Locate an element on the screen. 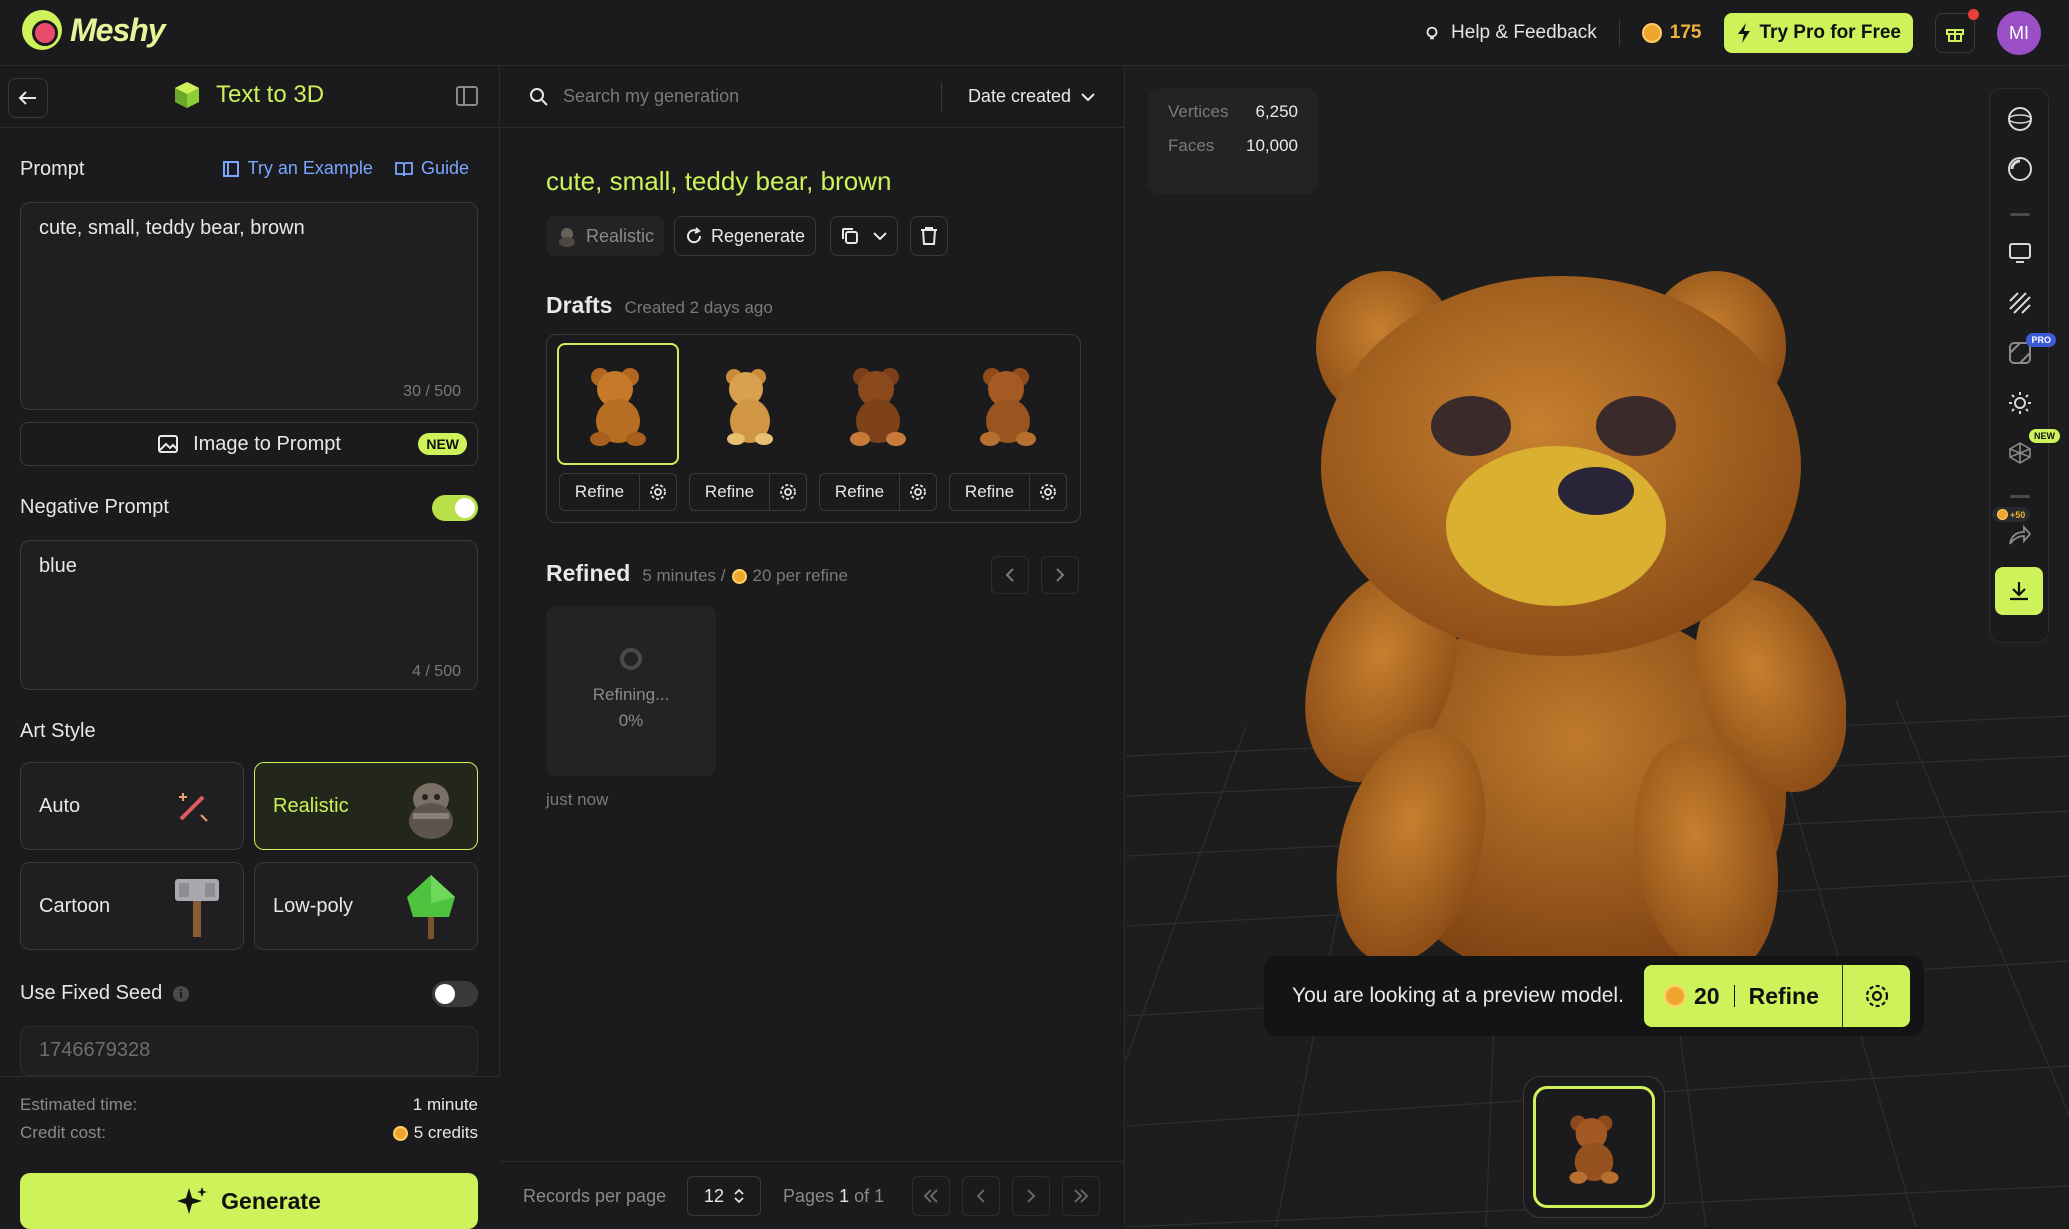  style-lowpoly: Low-poly is located at coordinates (366, 906).